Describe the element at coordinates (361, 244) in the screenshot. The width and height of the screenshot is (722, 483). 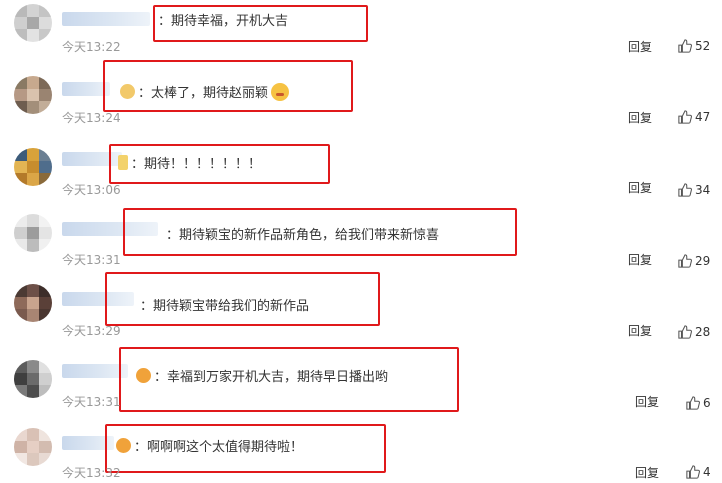
I see `comment-item: ：期待颖宝的新作品新角色，给我们带来新惊喜 今天13:31 回复 29` at that location.